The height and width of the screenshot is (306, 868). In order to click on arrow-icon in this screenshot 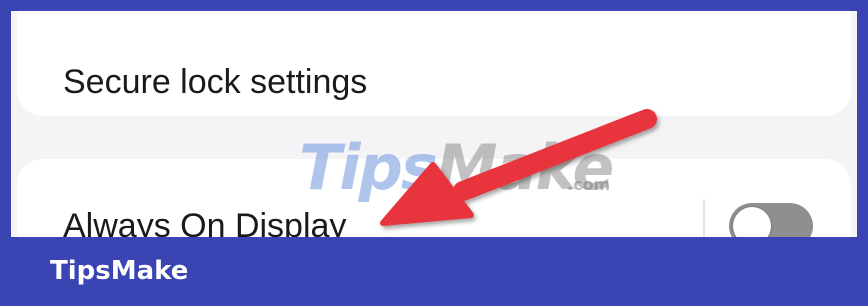, I will do `click(518, 167)`.